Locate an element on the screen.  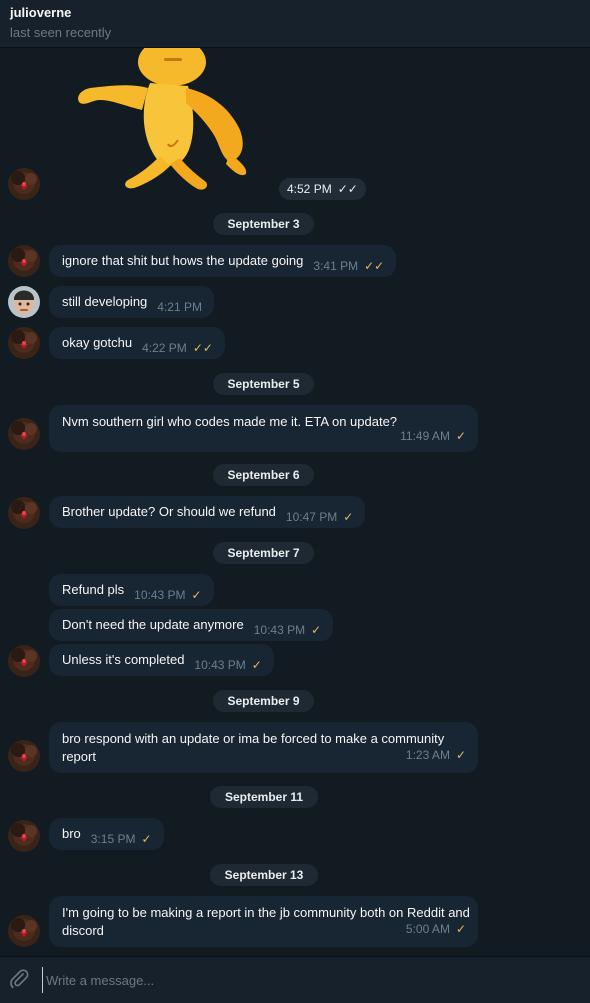
message-input is located at coordinates (310, 980).